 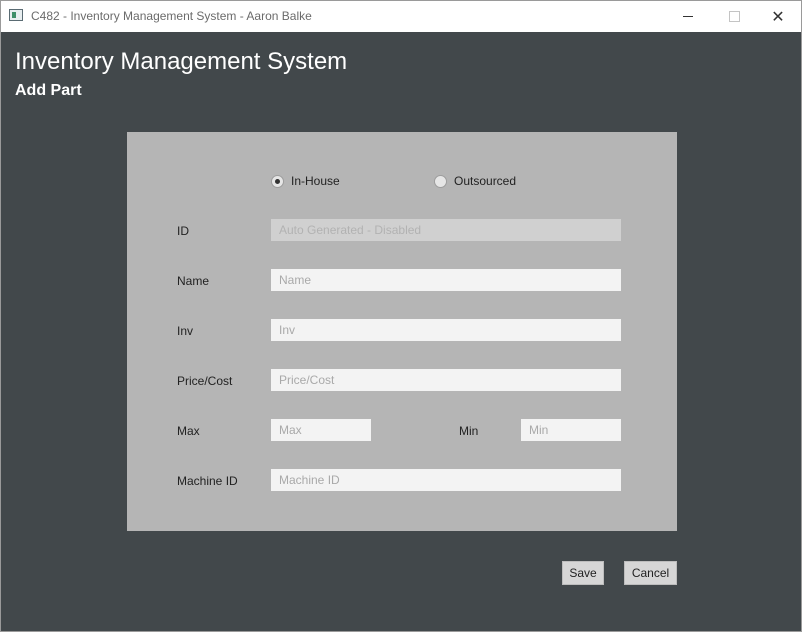 What do you see at coordinates (446, 330) in the screenshot?
I see `inv-field` at bounding box center [446, 330].